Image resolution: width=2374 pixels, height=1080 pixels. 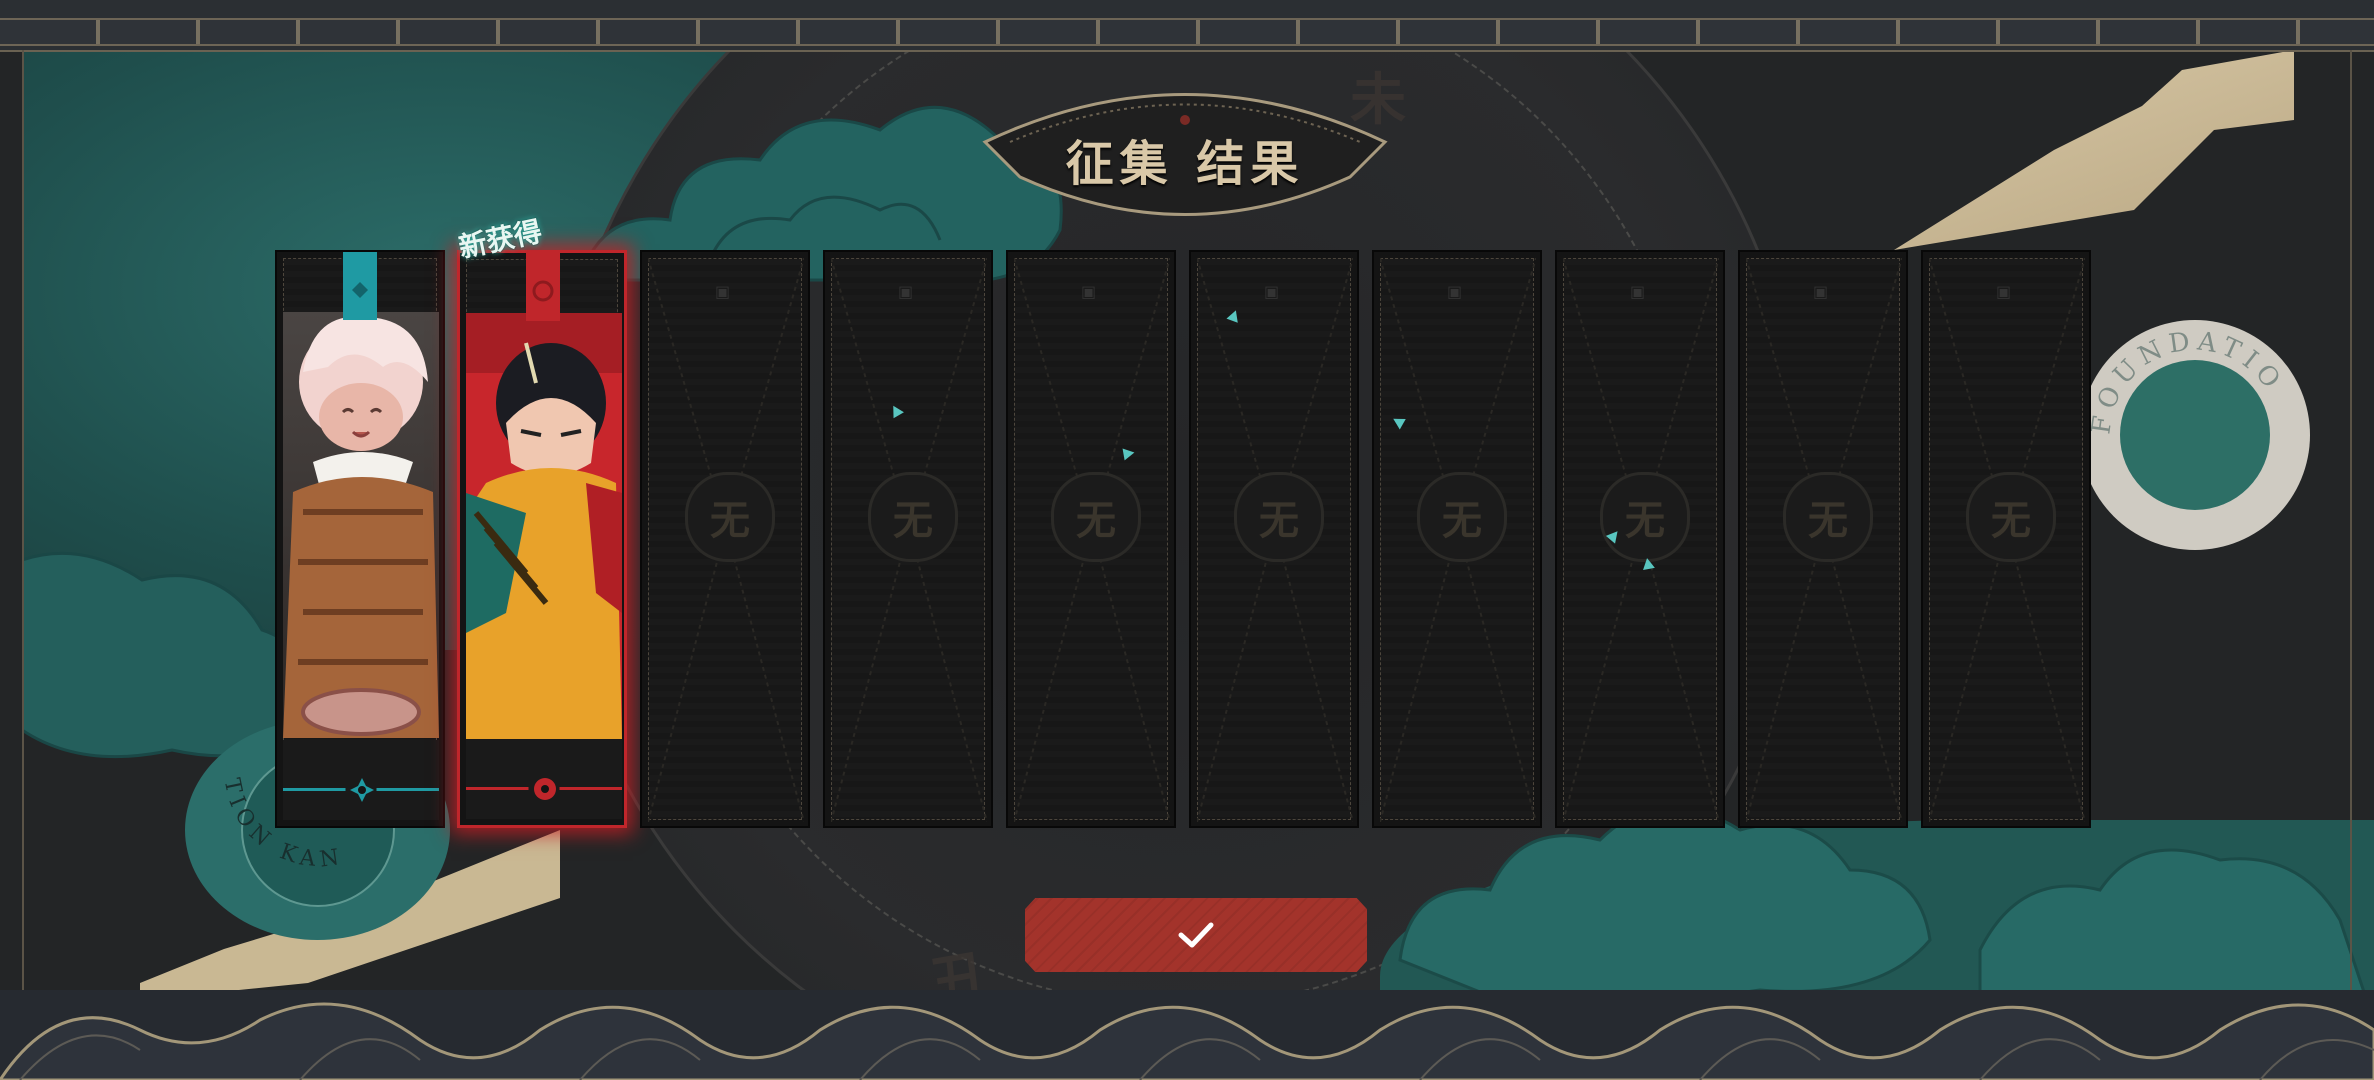 I want to click on result-card-3: ▣ 无, so click(x=725, y=539).